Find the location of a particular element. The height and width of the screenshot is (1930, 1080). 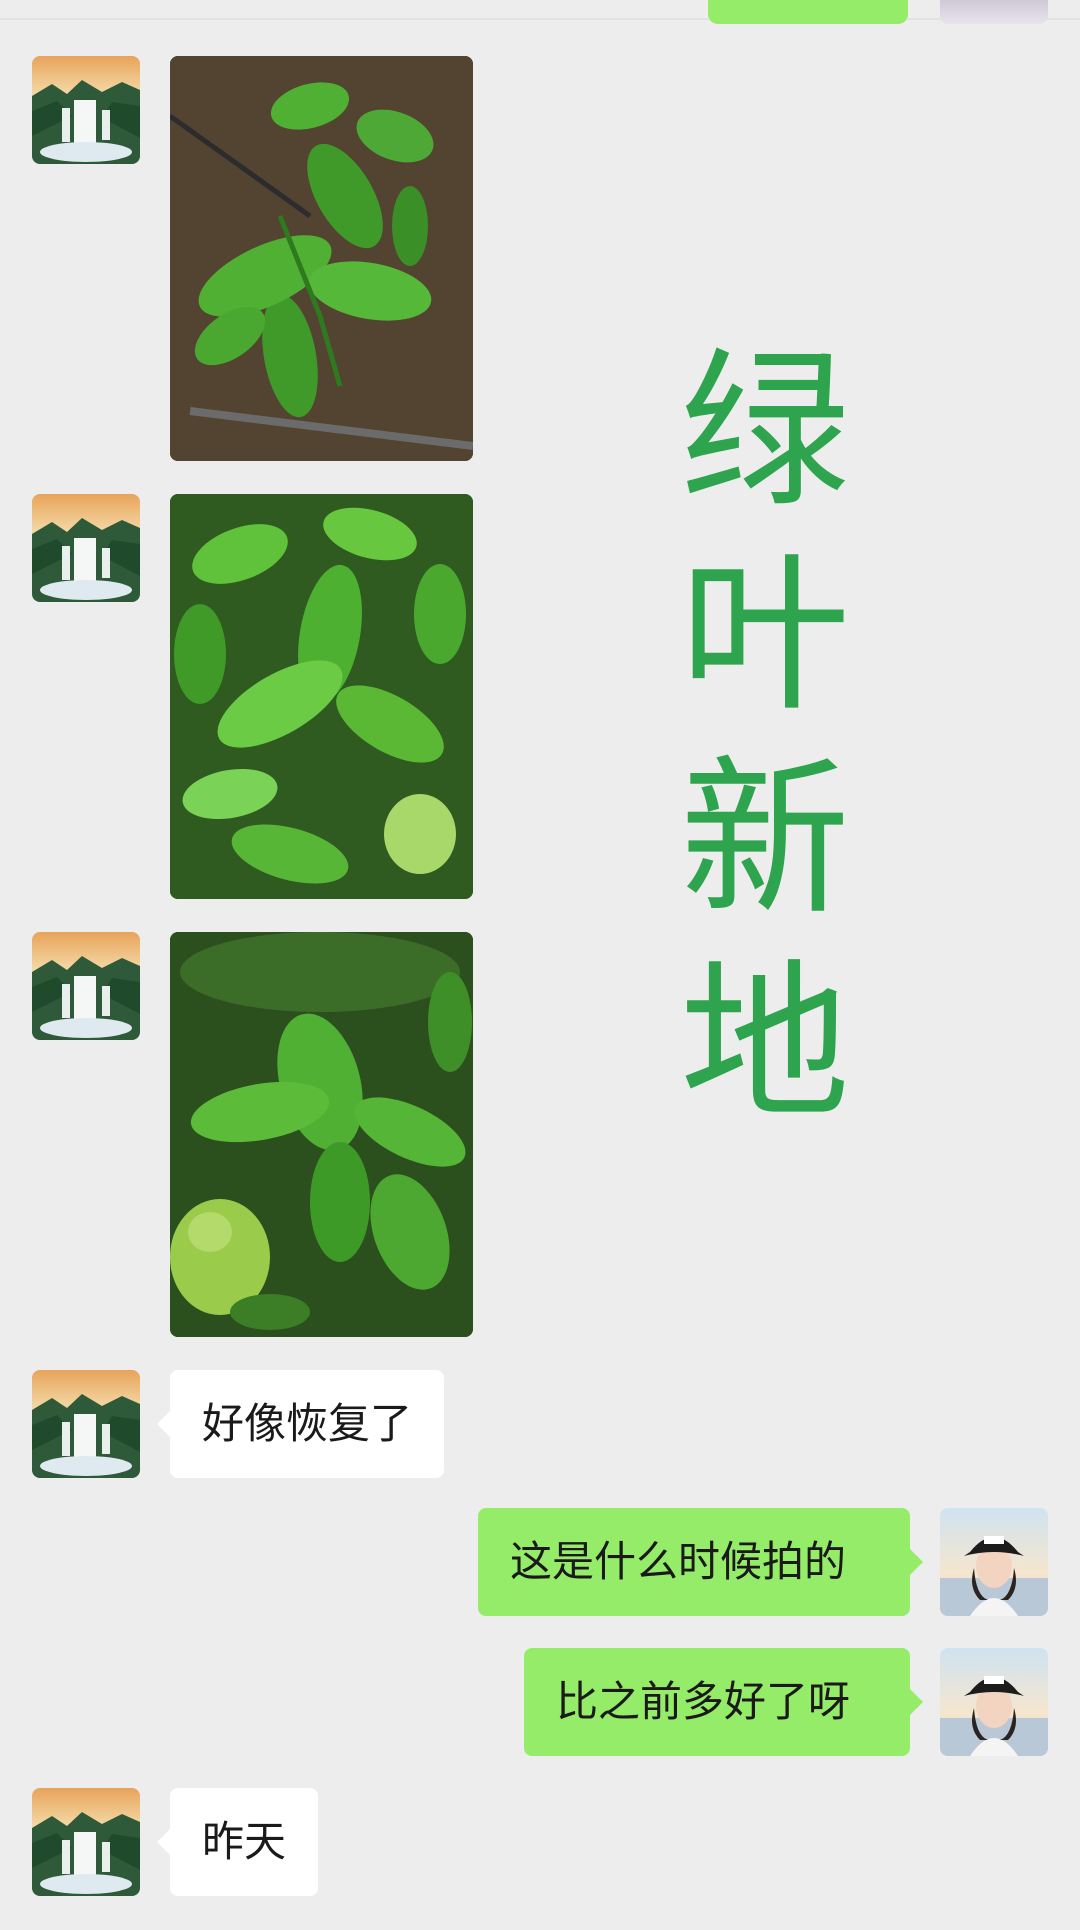

incoming-message-bubble: 好像恢复了 is located at coordinates (300, 1424).